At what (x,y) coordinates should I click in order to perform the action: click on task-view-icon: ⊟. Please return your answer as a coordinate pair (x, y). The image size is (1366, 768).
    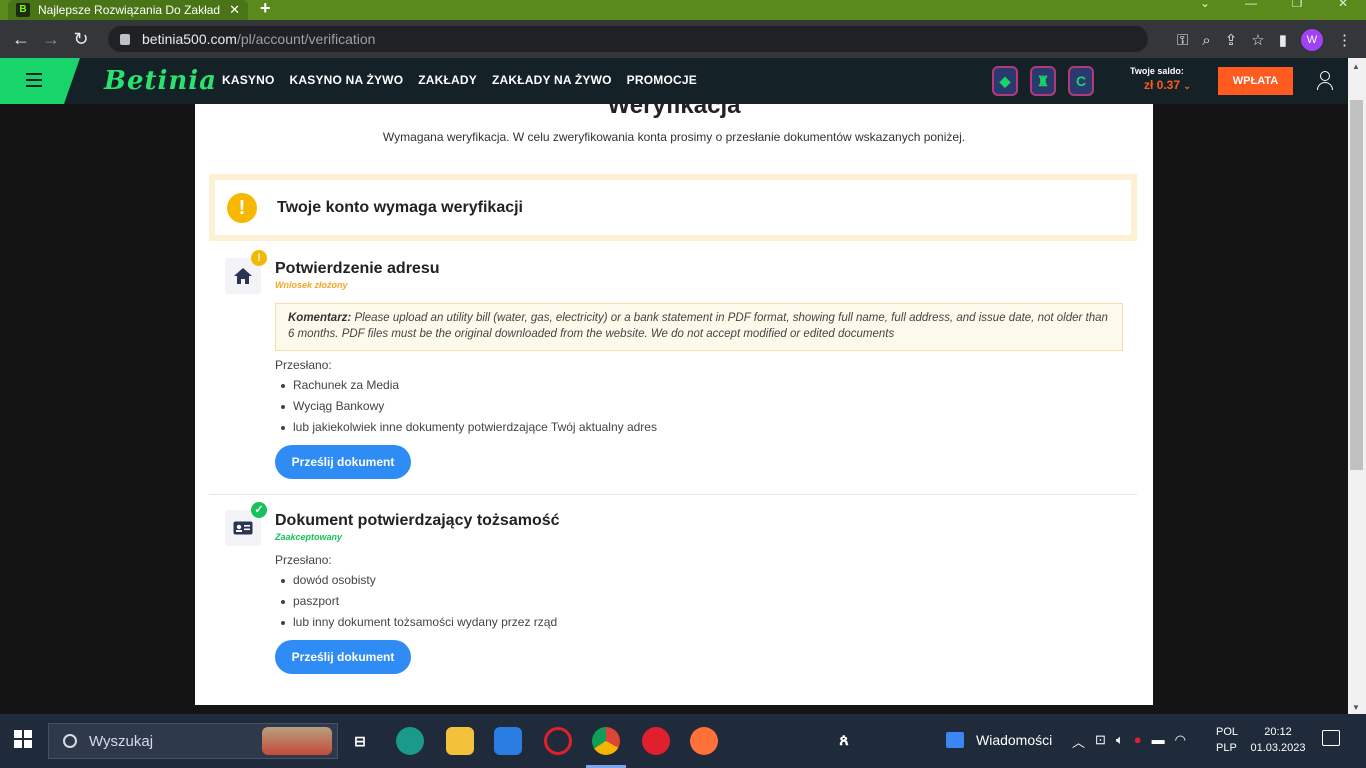
    Looking at the image, I should click on (360, 741).